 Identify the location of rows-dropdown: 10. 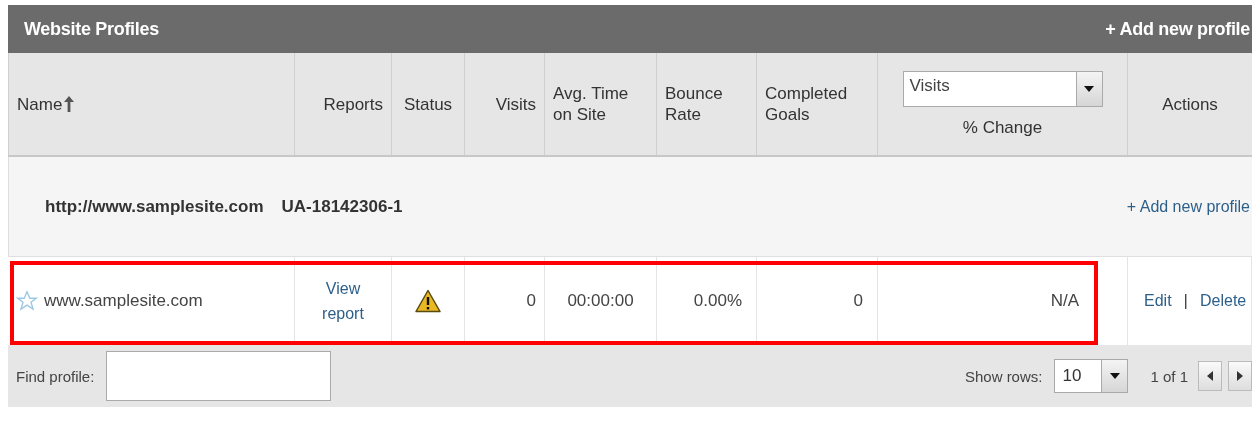
(1091, 376).